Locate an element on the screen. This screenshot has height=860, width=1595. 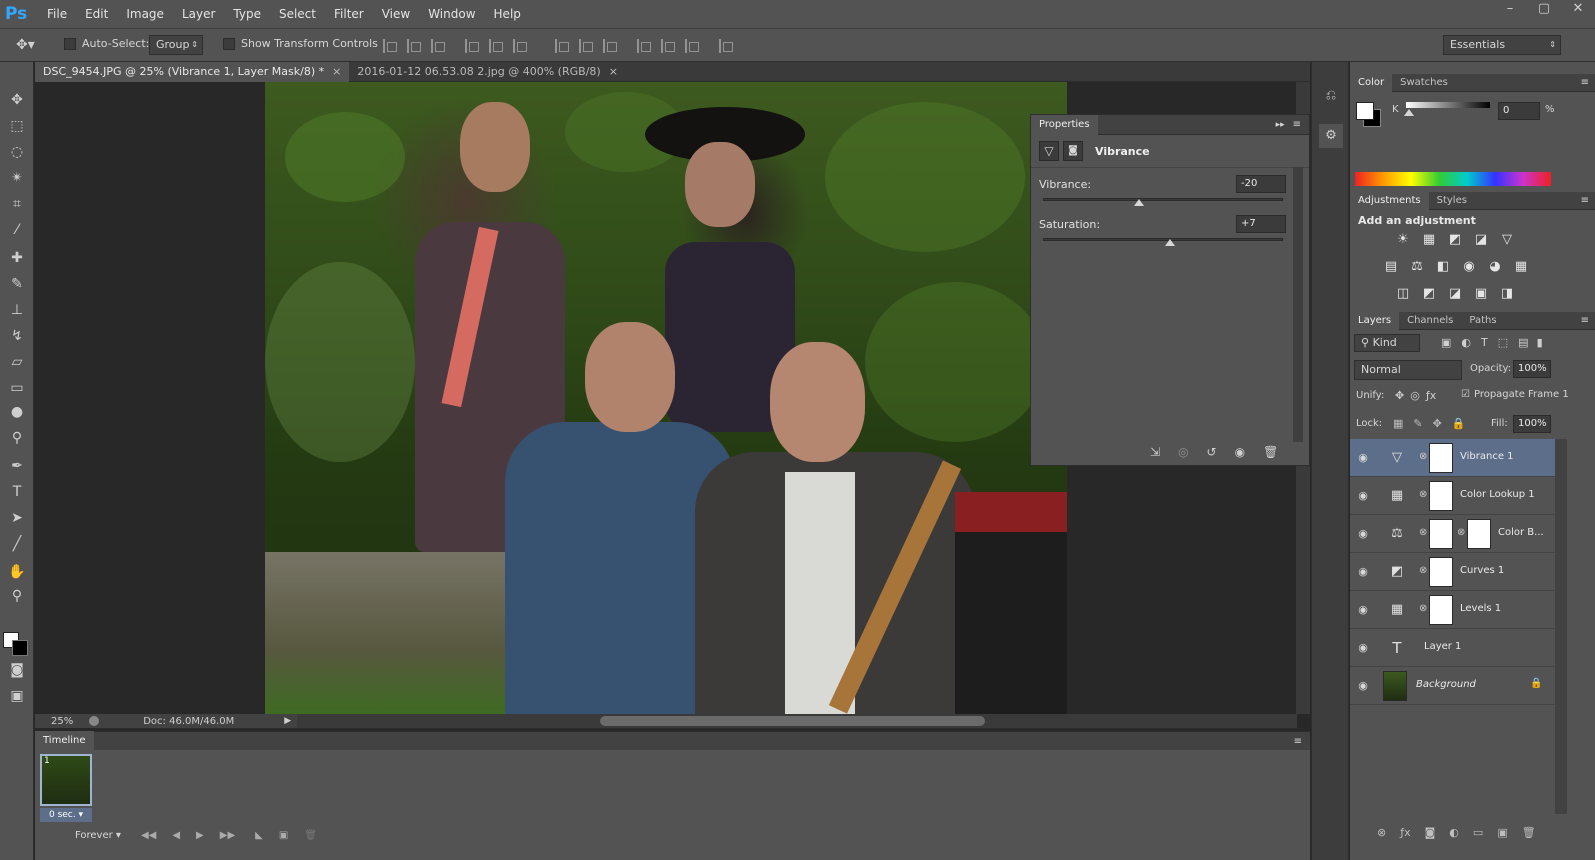
unify-visibility-icon: ◎ is located at coordinates (1415, 395).